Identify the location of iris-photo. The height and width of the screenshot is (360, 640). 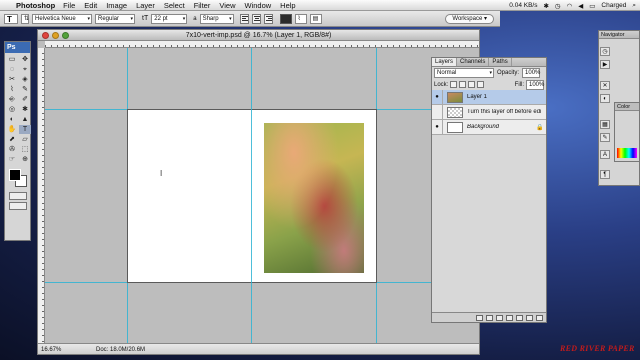
(314, 198).